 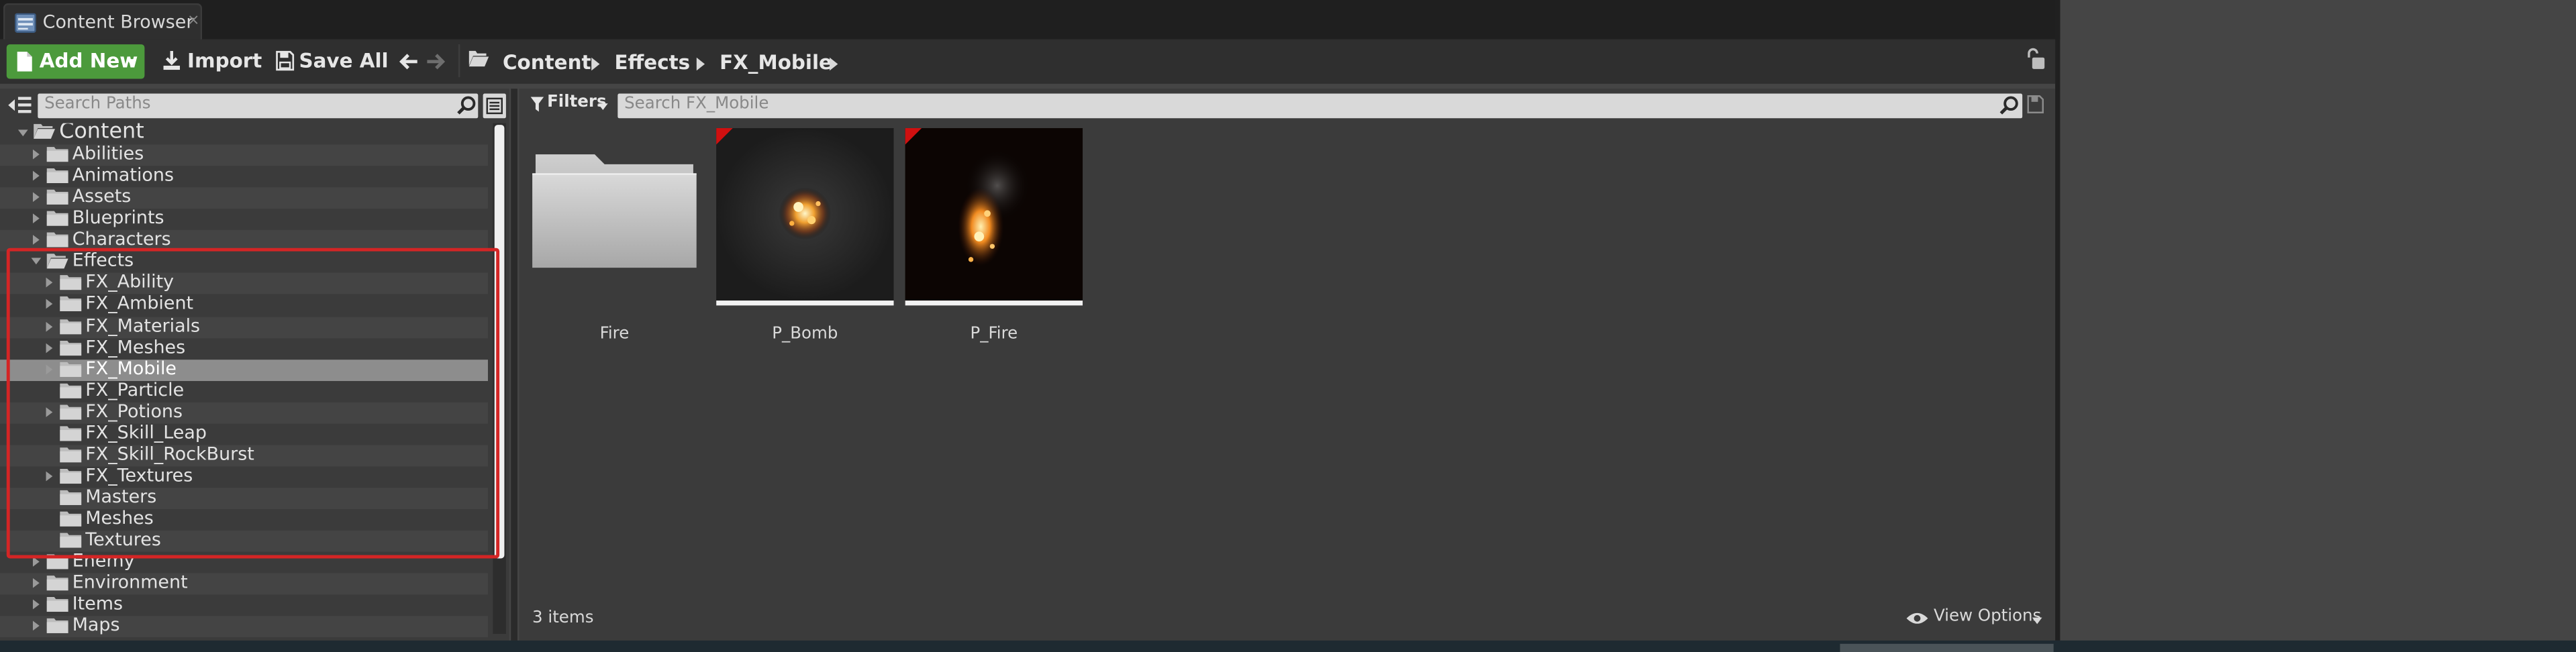 I want to click on close-icon: ×, so click(x=193, y=21).